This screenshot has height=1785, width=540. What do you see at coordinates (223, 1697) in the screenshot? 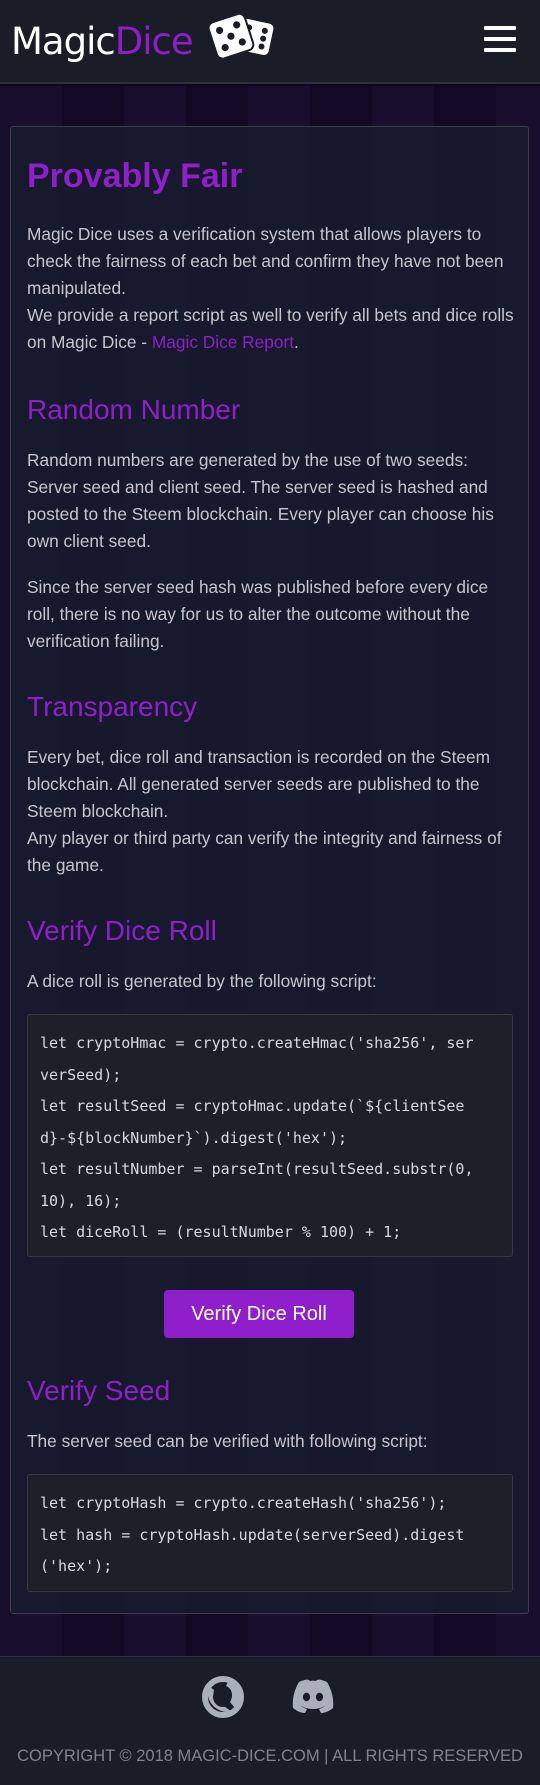
I see `steem-icon` at bounding box center [223, 1697].